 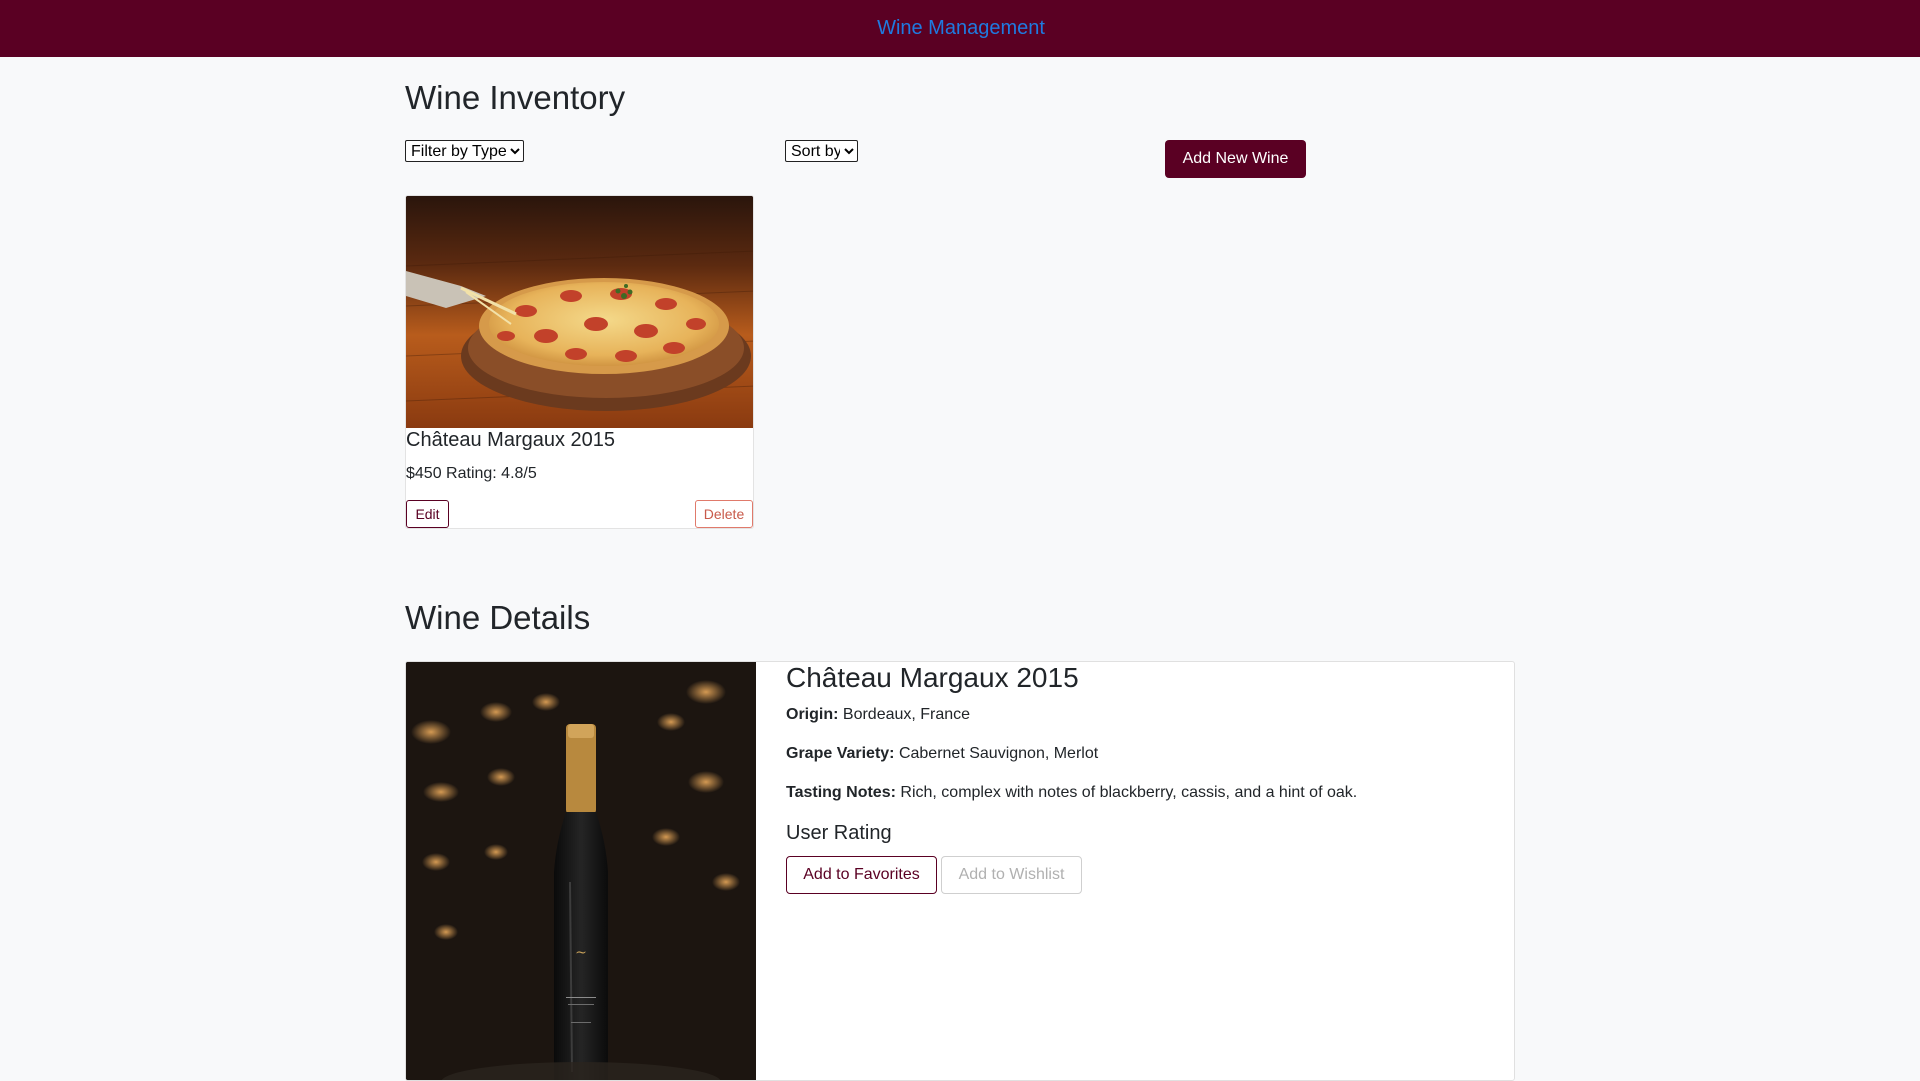 I want to click on origin-row: Origin: Bordeaux, France, so click(x=1146, y=715).